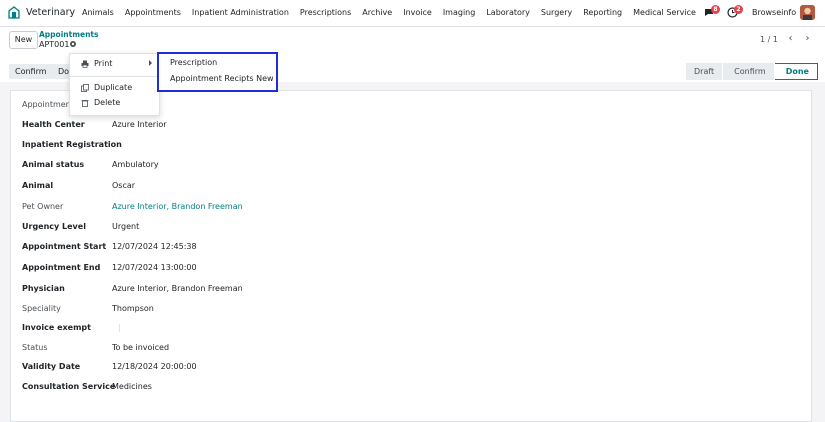 The image size is (825, 422). Describe the element at coordinates (377, 14) in the screenshot. I see `menu-archive: Archive` at that location.